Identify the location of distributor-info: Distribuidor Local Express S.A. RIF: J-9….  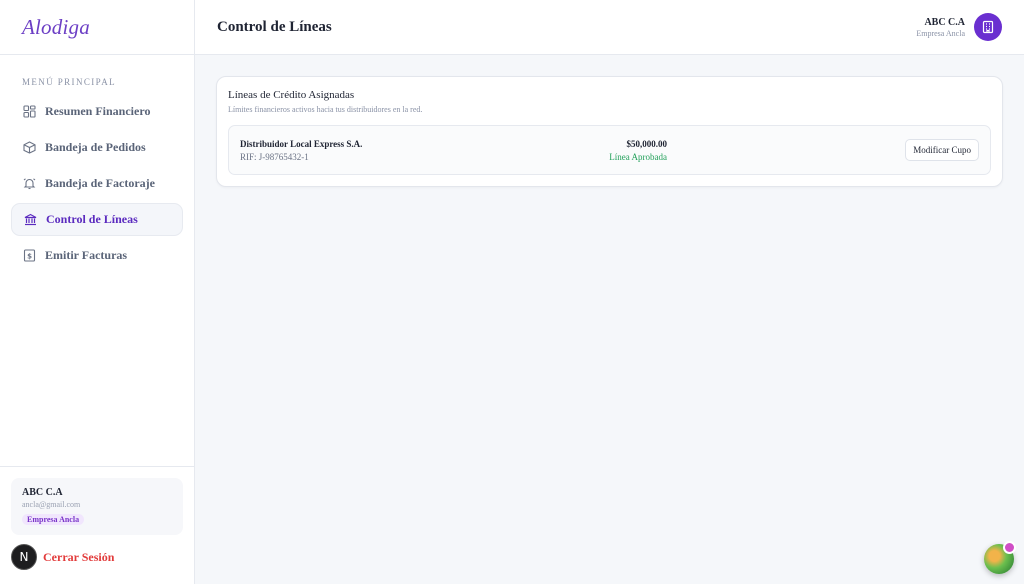
(572, 150).